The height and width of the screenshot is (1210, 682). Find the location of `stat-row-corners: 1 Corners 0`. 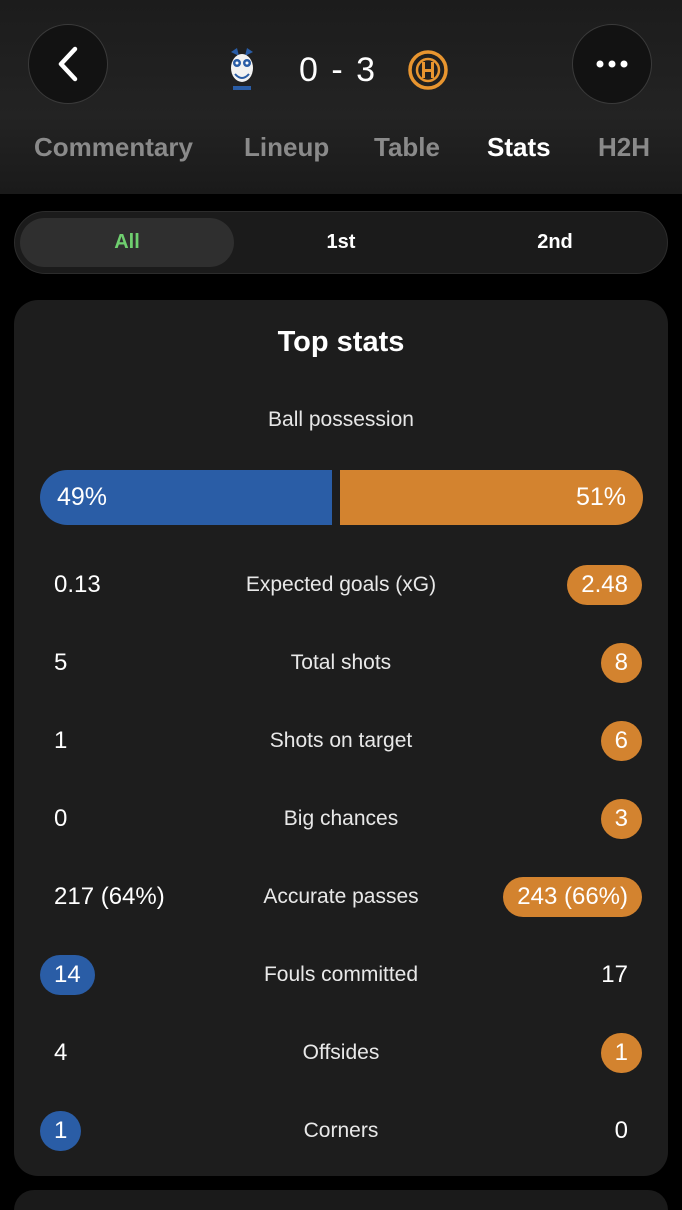

stat-row-corners: 1 Corners 0 is located at coordinates (341, 1131).